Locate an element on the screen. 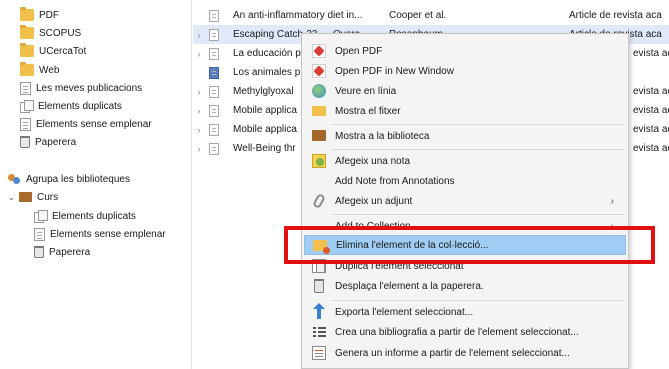 Image resolution: width=669 pixels, height=369 pixels. group-library-curs: ⌄ Curs is located at coordinates (33, 197).